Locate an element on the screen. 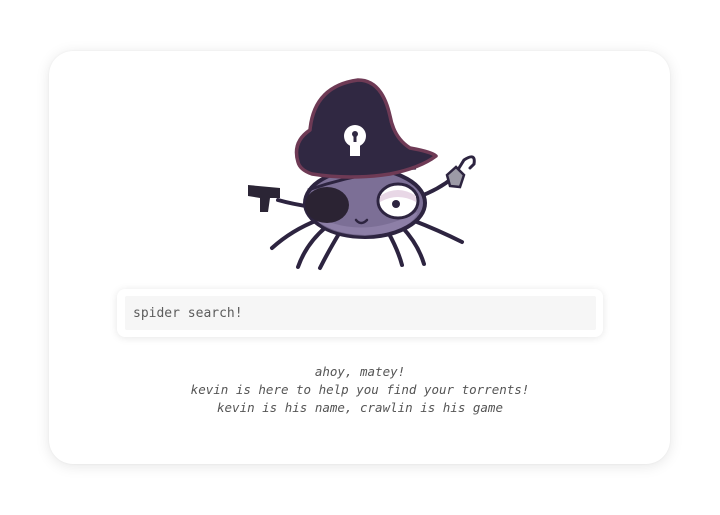 This screenshot has height=515, width=720. search-input is located at coordinates (360, 313).